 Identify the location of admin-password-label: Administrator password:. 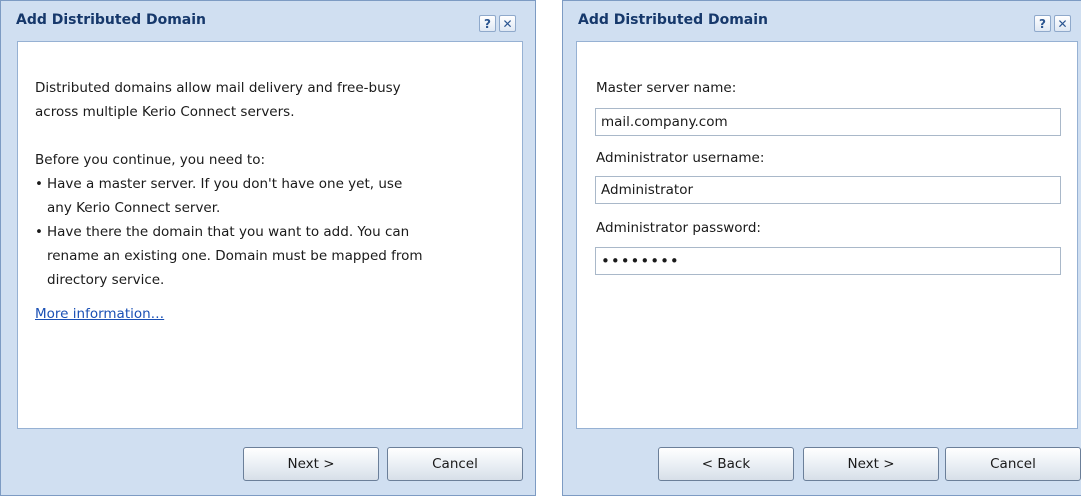
(678, 228).